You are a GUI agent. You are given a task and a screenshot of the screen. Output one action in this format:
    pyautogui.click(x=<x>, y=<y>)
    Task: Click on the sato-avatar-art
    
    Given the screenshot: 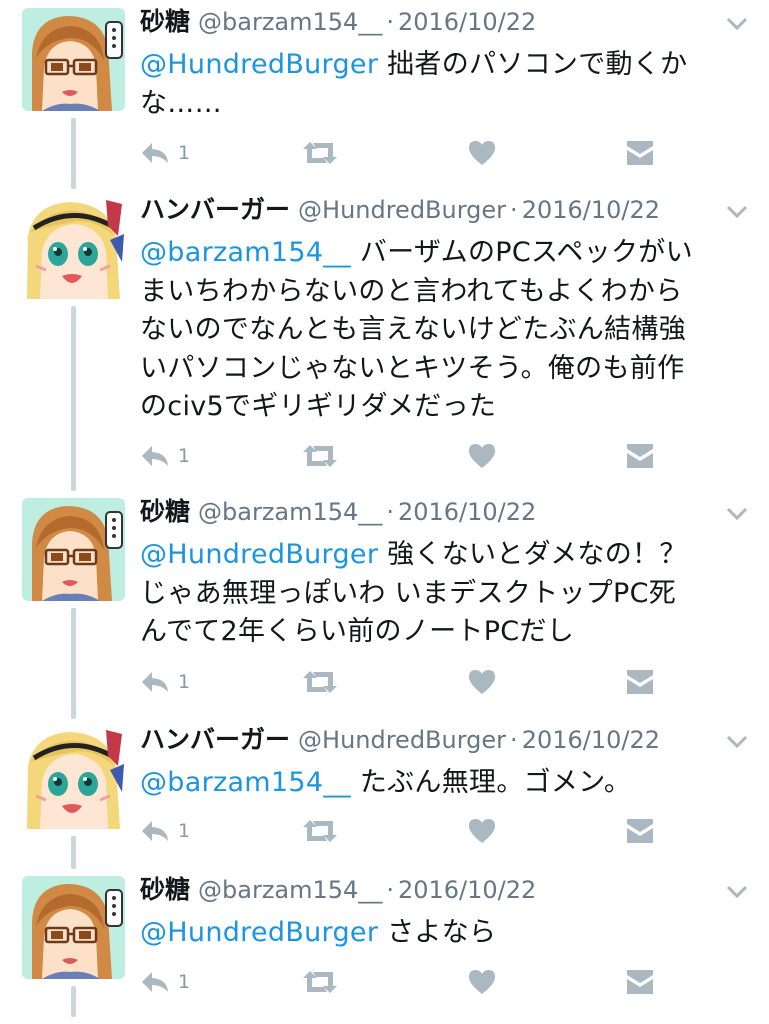 What is the action you would take?
    pyautogui.click(x=73, y=59)
    